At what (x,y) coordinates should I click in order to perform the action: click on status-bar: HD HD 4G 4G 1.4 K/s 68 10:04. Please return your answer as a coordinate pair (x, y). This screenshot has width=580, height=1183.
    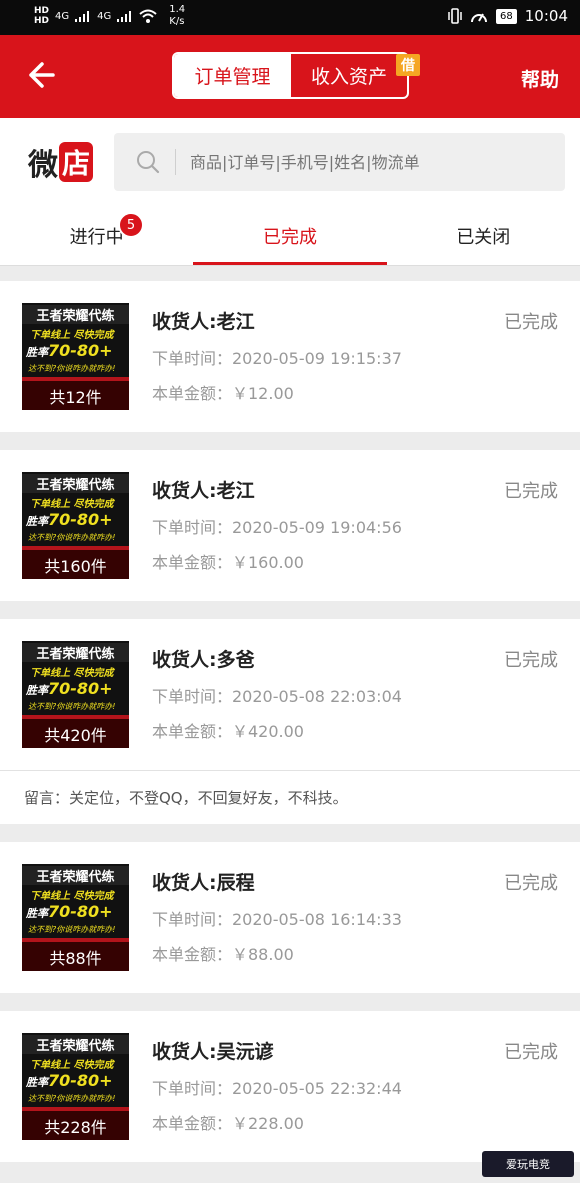
    Looking at the image, I should click on (290, 17).